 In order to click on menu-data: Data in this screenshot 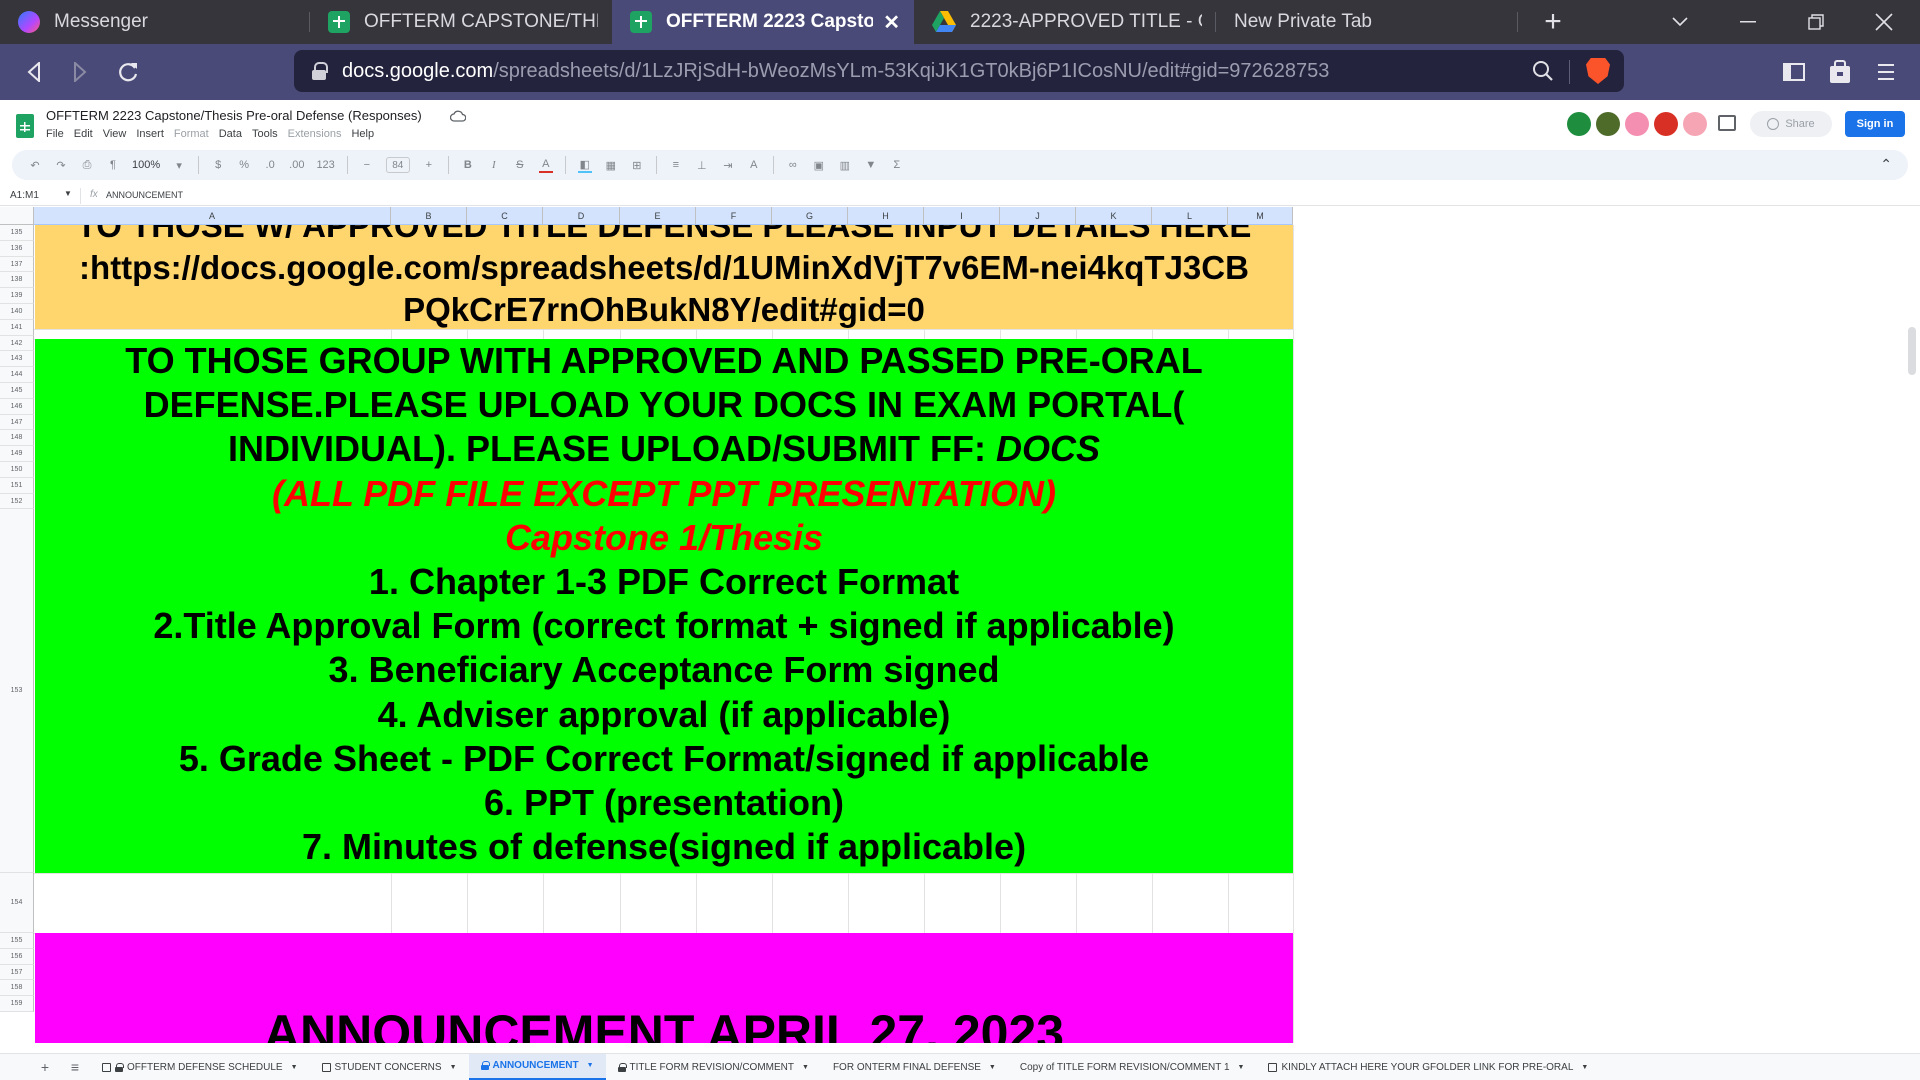, I will do `click(230, 134)`.